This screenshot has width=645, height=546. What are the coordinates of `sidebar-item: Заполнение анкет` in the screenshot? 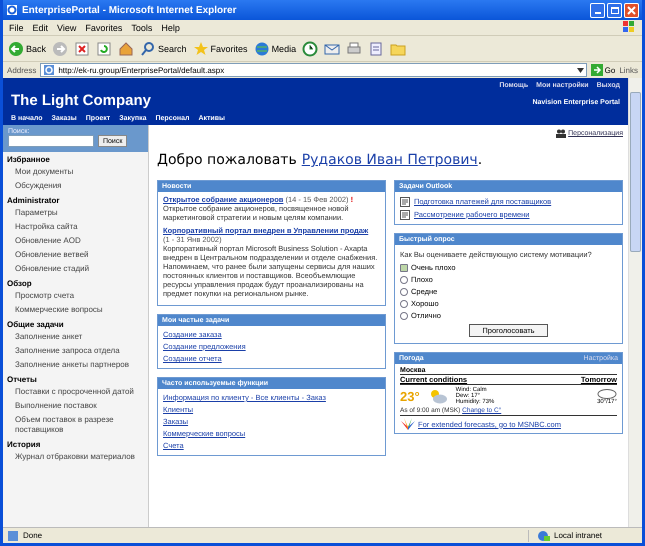 It's located at (75, 337).